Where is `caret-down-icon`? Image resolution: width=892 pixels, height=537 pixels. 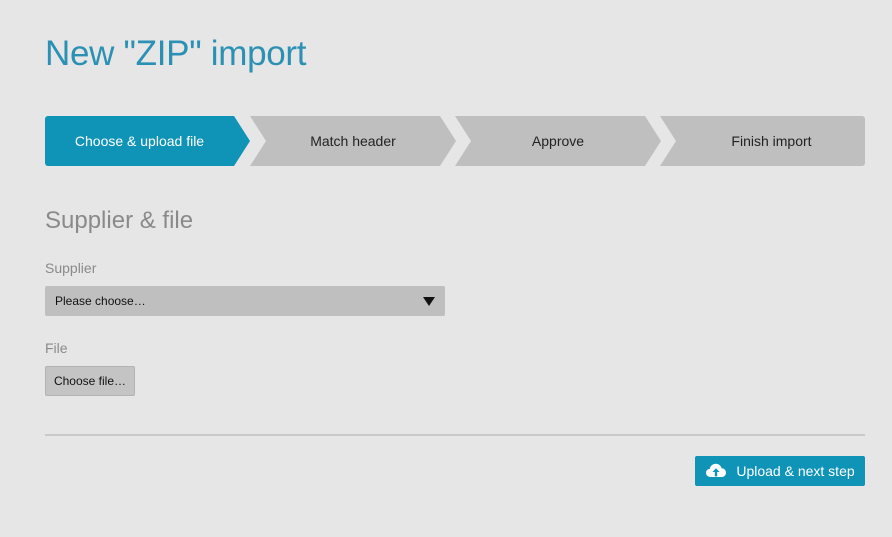 caret-down-icon is located at coordinates (429, 301).